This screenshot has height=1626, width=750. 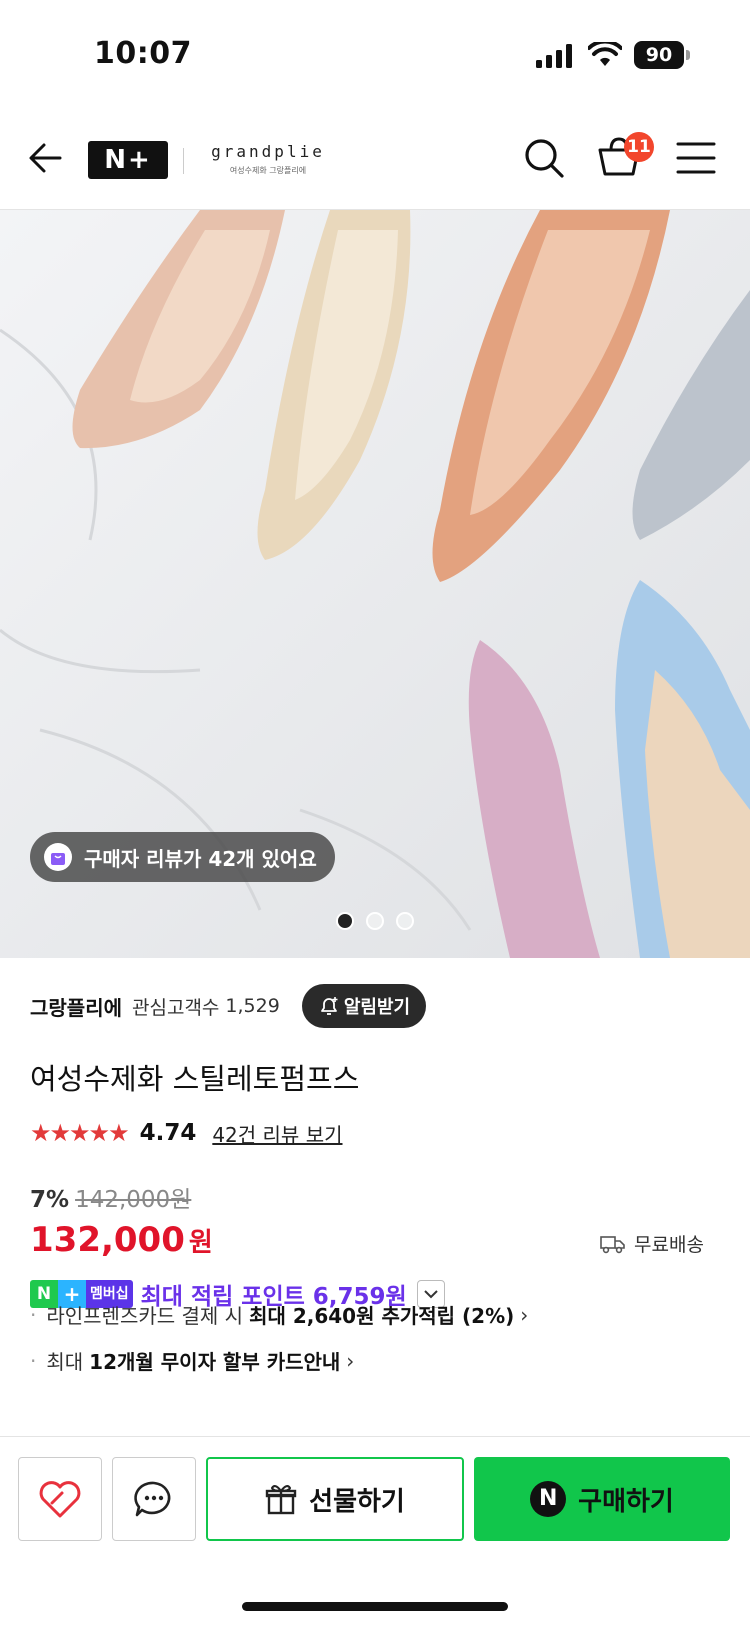 I want to click on review-count-pill: 구매자 리뷰가 42개 있어요, so click(x=182, y=857).